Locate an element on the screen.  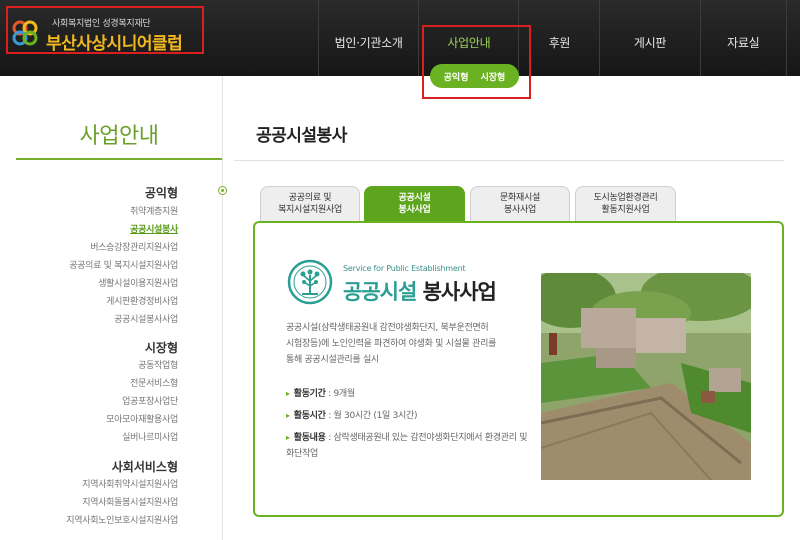
sidebar-item: 지역사회돌봄시설지원사업 is located at coordinates (130, 501).